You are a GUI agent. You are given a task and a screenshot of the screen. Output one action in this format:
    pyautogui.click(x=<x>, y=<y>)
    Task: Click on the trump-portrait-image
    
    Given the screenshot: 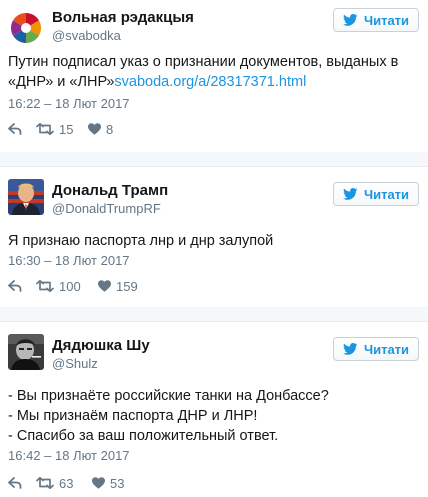 What is the action you would take?
    pyautogui.click(x=26, y=197)
    